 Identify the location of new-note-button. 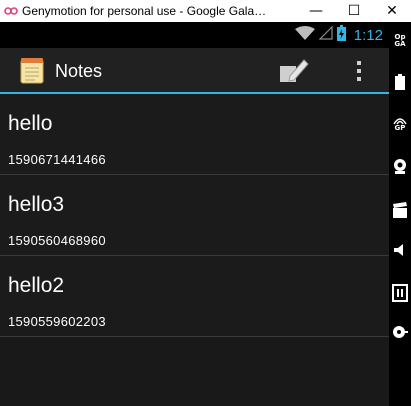
(294, 71).